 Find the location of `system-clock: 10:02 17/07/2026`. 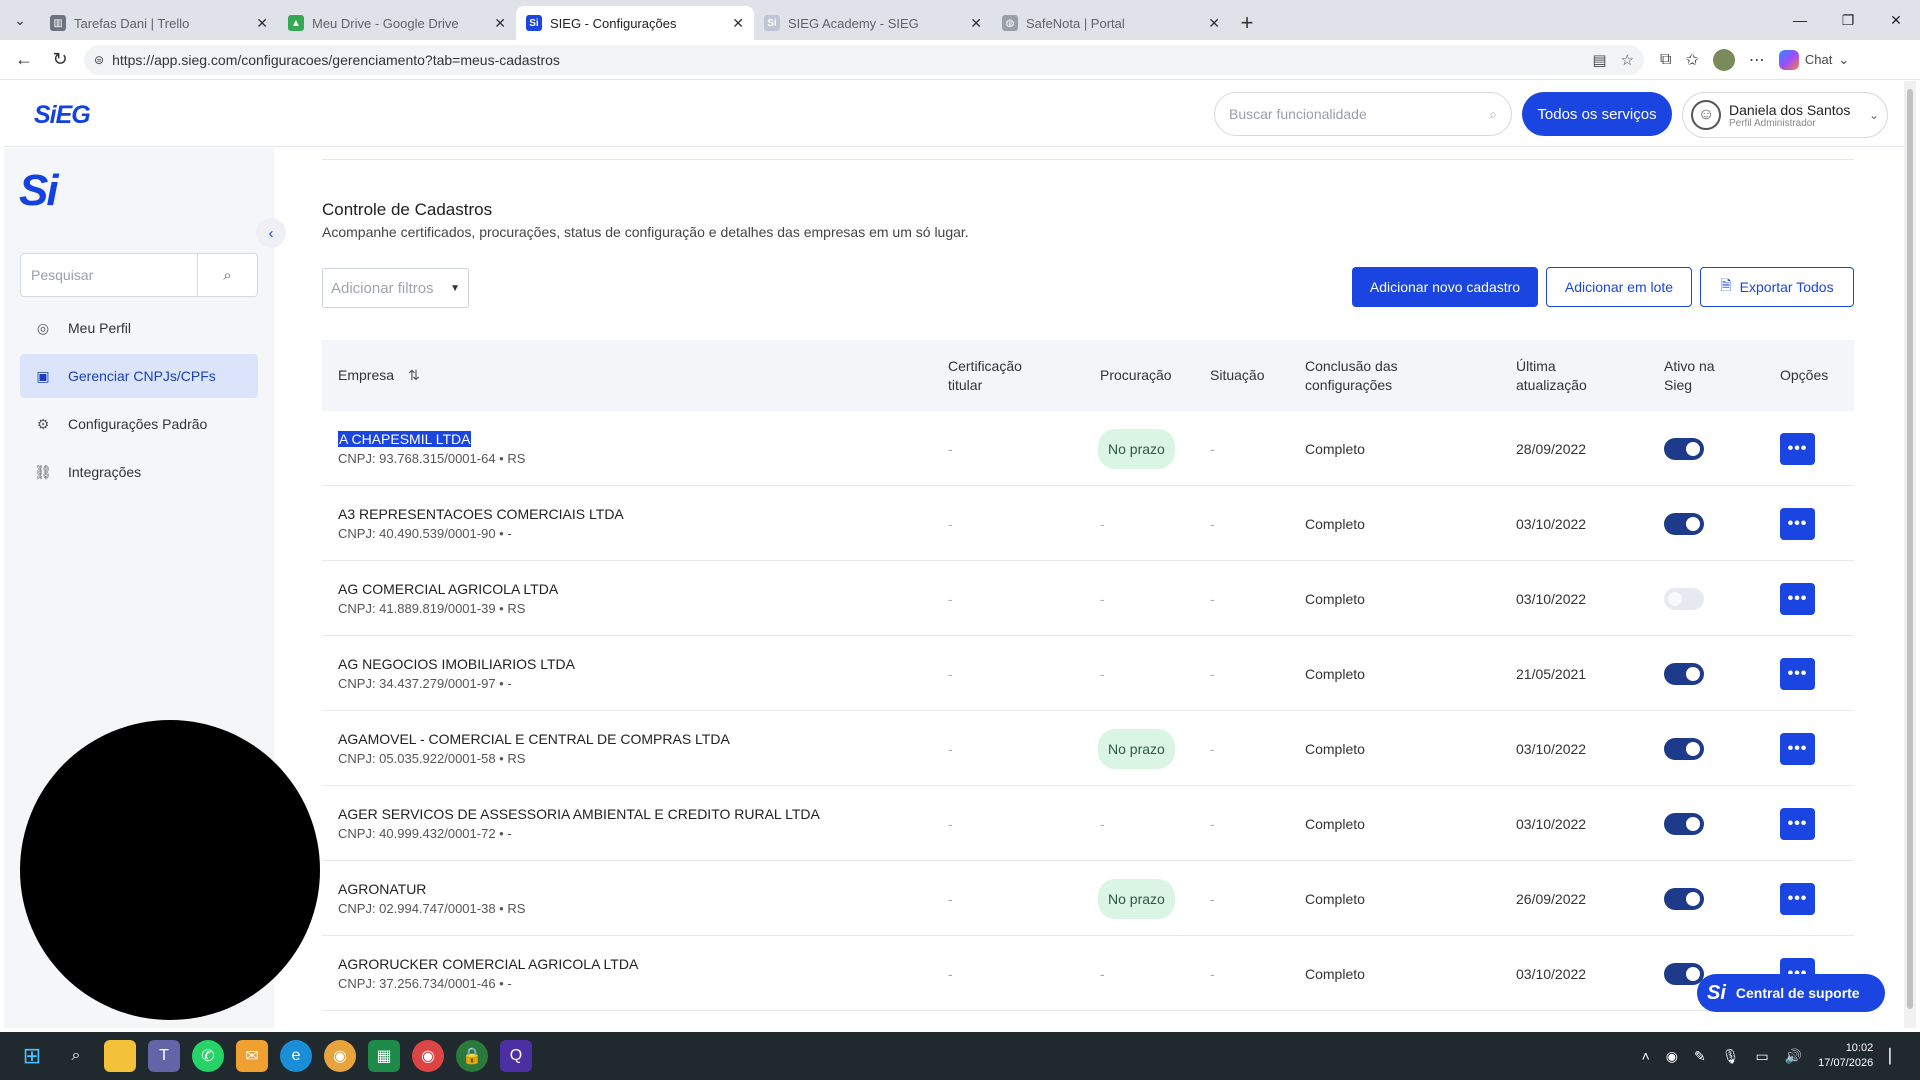

system-clock: 10:02 17/07/2026 is located at coordinates (1845, 1056).